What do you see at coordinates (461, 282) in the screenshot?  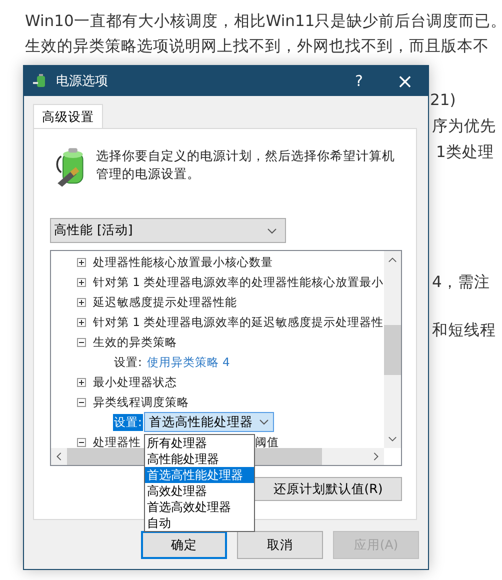 I see `article-text: 4，需注` at bounding box center [461, 282].